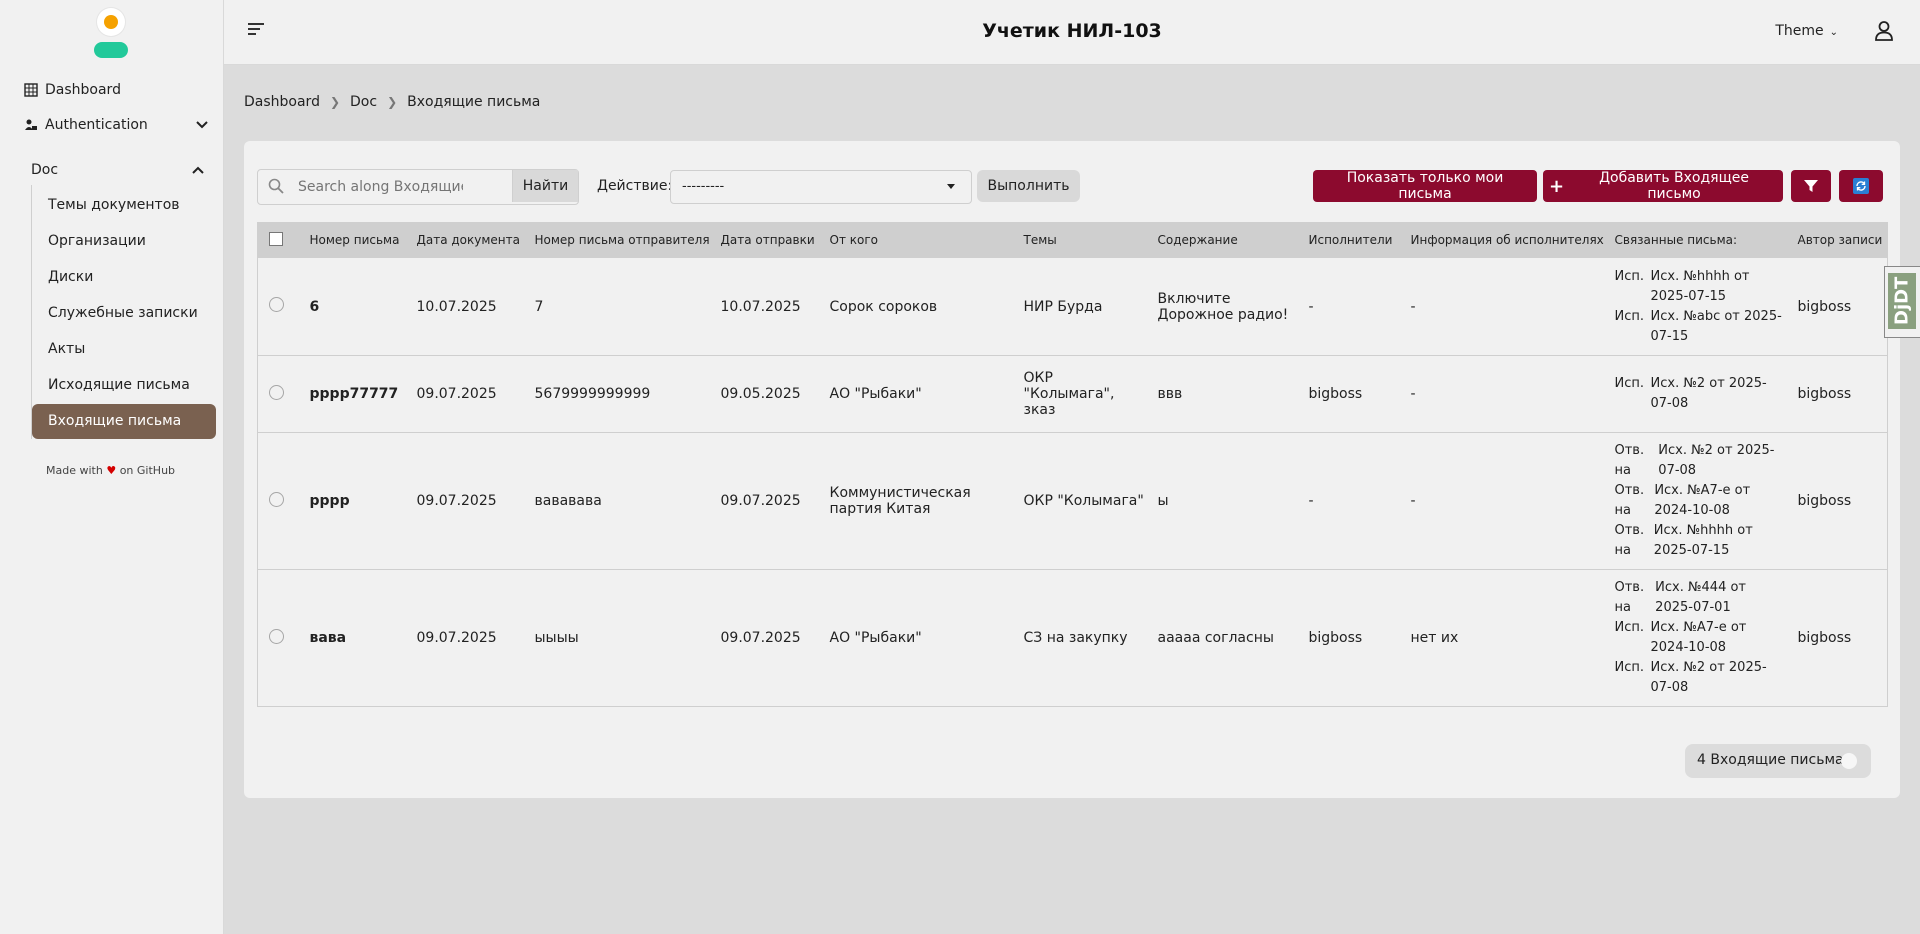 The image size is (1920, 934). Describe the element at coordinates (821, 187) in the screenshot. I see `action-select: ---------` at that location.